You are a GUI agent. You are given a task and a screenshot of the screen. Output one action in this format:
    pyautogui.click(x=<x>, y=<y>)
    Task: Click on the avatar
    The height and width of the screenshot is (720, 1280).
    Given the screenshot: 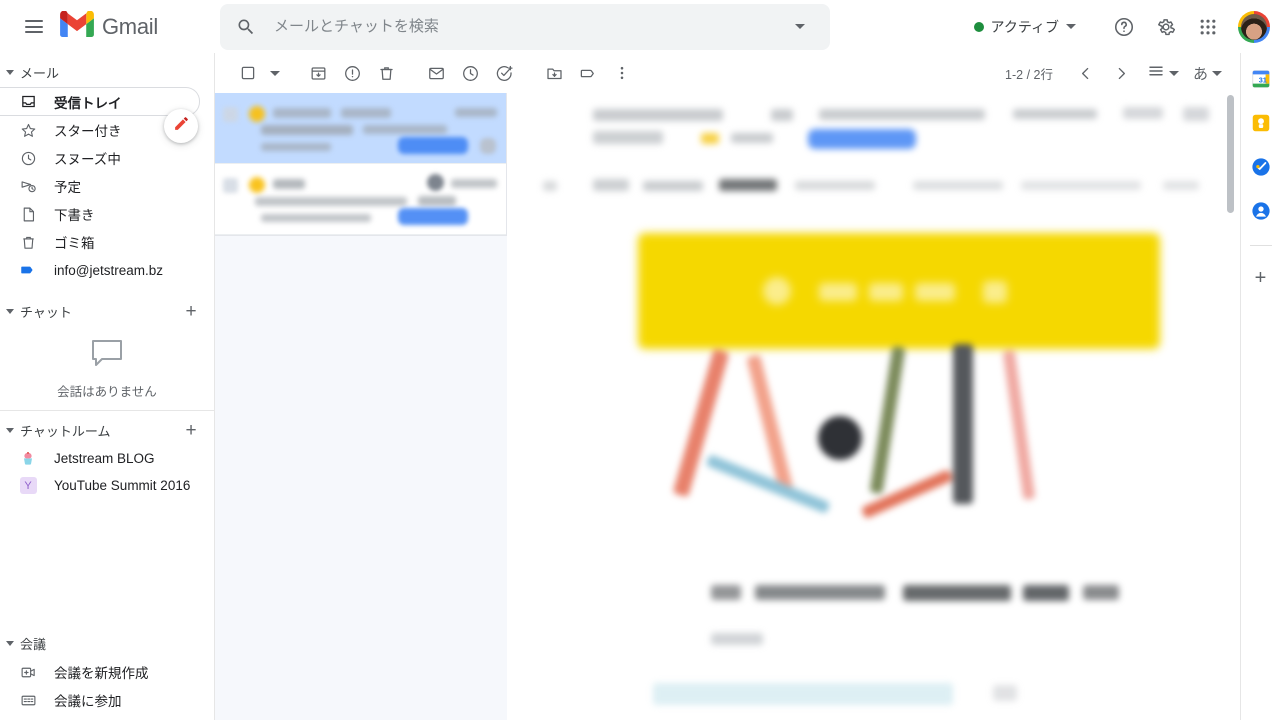 What is the action you would take?
    pyautogui.click(x=1254, y=26)
    